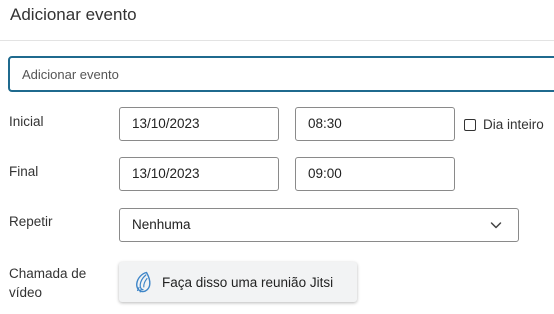  What do you see at coordinates (470, 124) in the screenshot?
I see `all-day-checkbox` at bounding box center [470, 124].